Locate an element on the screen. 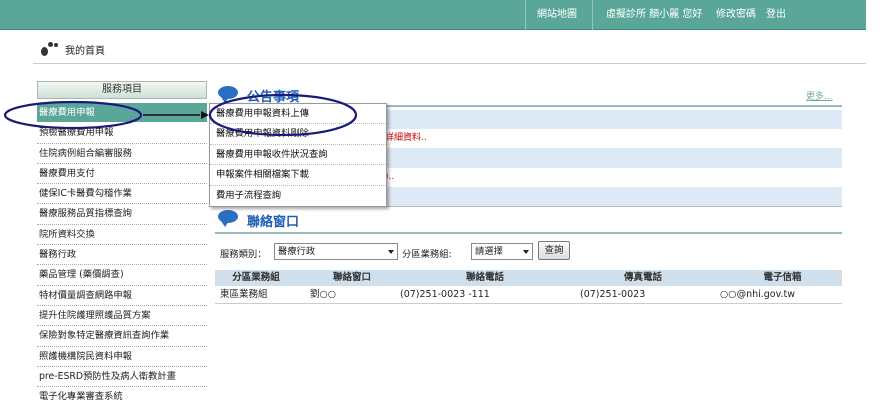  category-label: 服務類別： is located at coordinates (243, 254).